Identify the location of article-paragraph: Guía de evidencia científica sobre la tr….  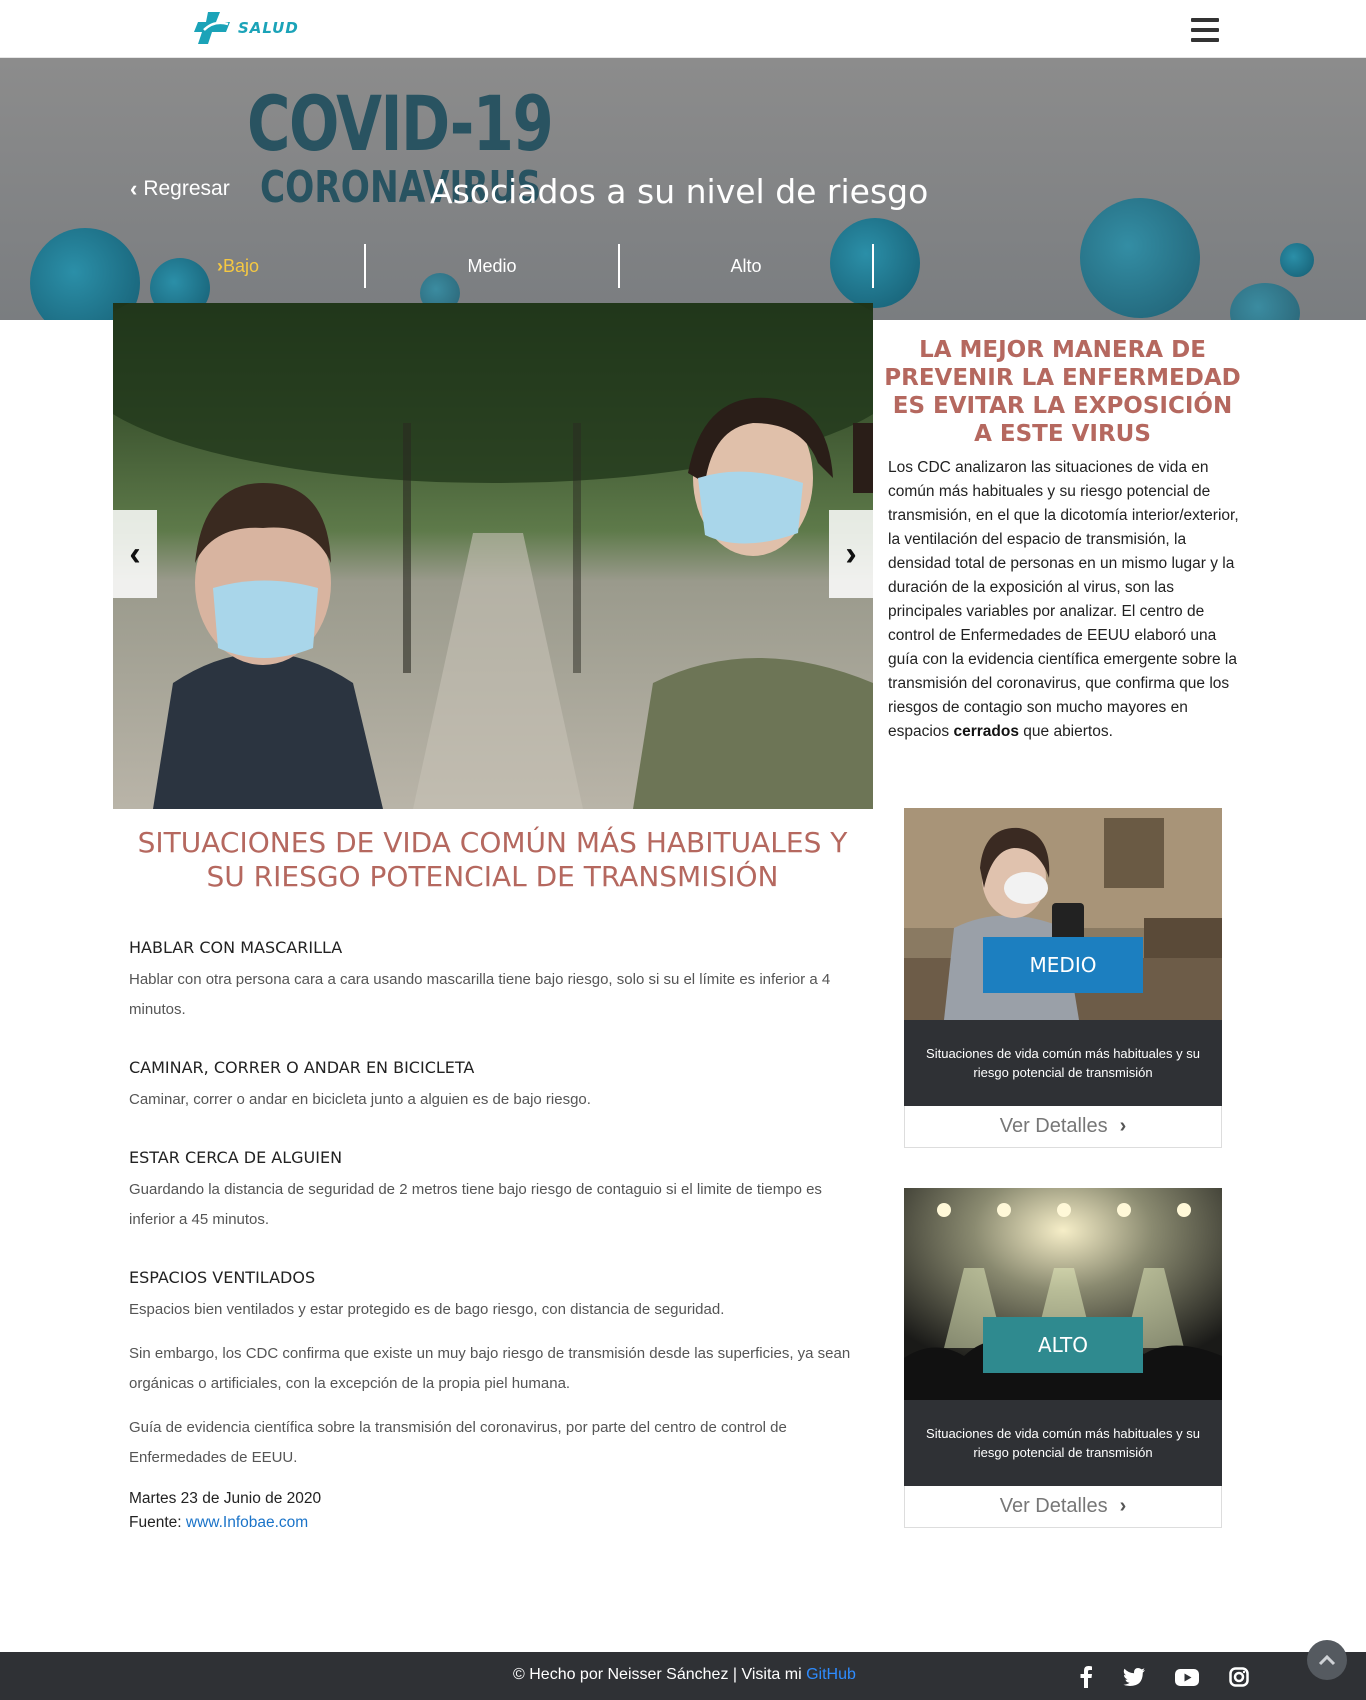
(458, 1442).